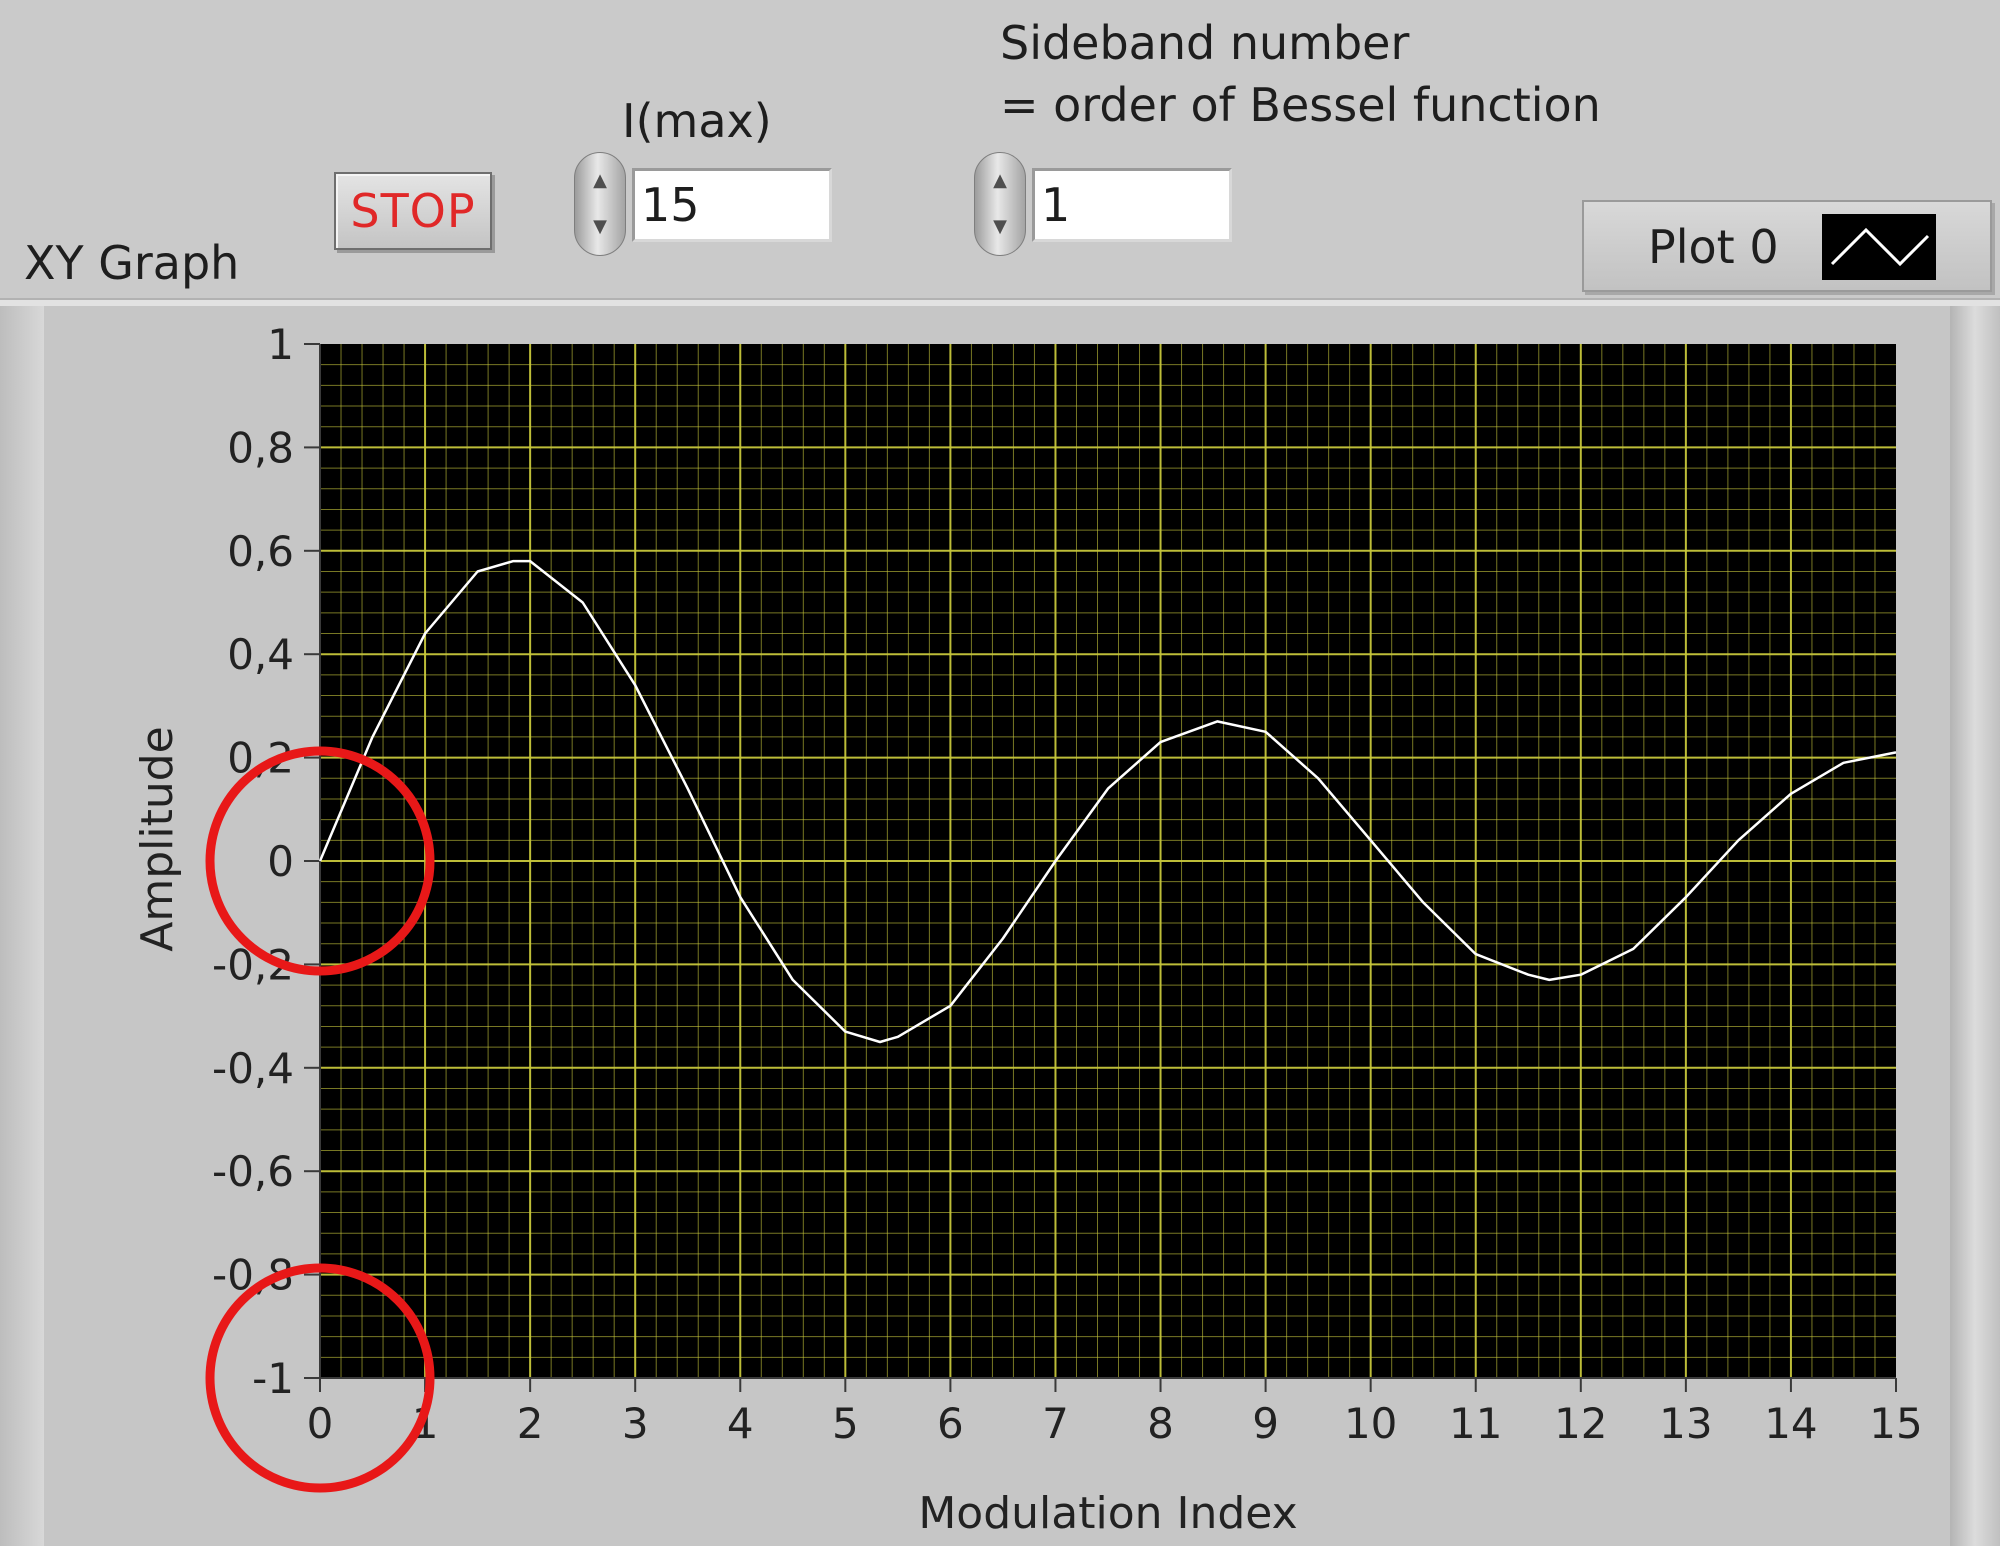 This screenshot has width=2000, height=1546. What do you see at coordinates (260, 654) in the screenshot?
I see `y-tick-label: 0,4` at bounding box center [260, 654].